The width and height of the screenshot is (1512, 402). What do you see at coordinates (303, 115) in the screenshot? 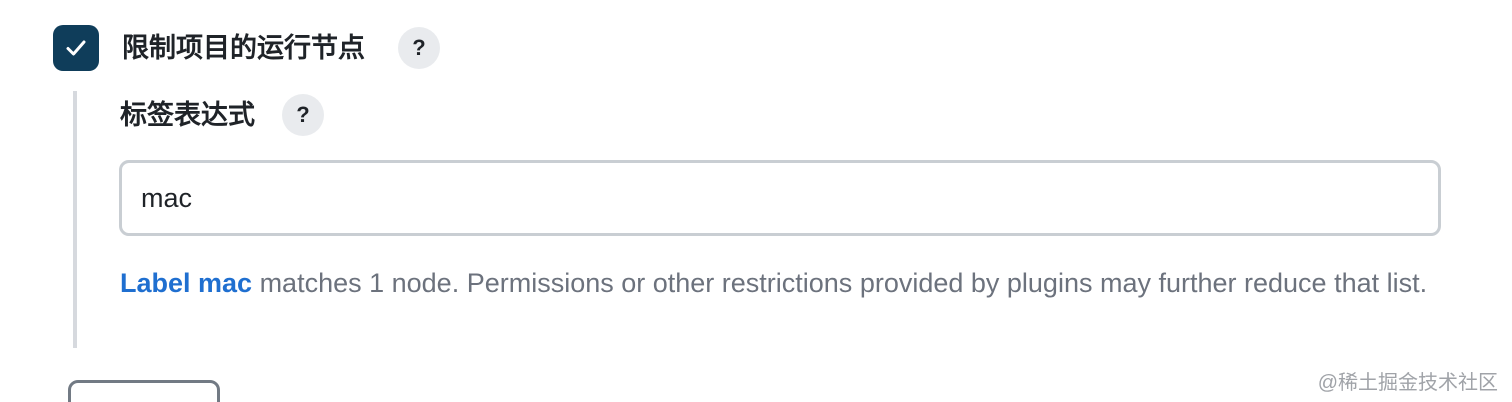
I see `label-expression-help-icon: ?` at bounding box center [303, 115].